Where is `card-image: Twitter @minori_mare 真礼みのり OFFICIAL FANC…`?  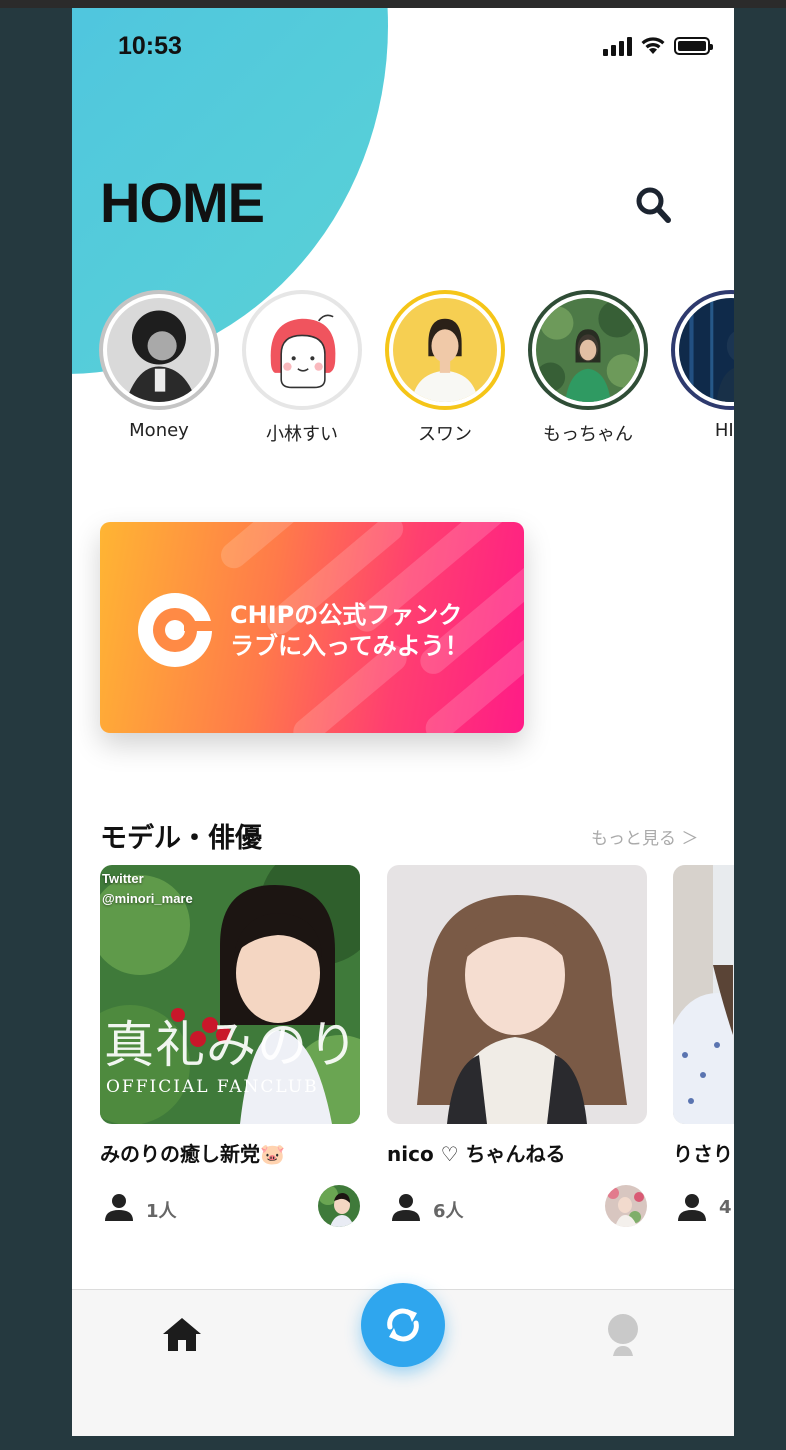
card-image: Twitter @minori_mare 真礼みのり OFFICIAL FANC… is located at coordinates (230, 994).